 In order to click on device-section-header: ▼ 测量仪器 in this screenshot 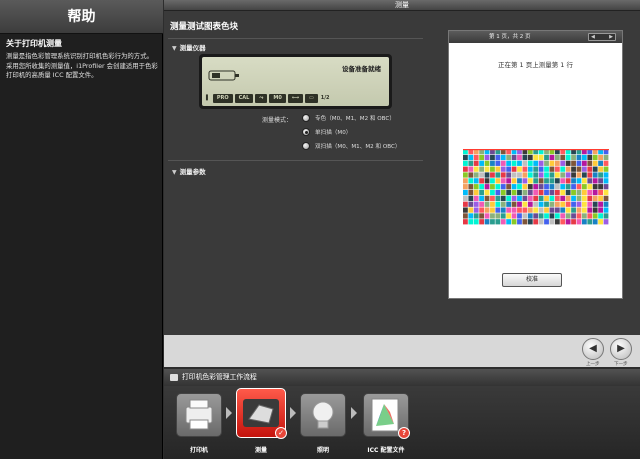, I will do `click(189, 47)`.